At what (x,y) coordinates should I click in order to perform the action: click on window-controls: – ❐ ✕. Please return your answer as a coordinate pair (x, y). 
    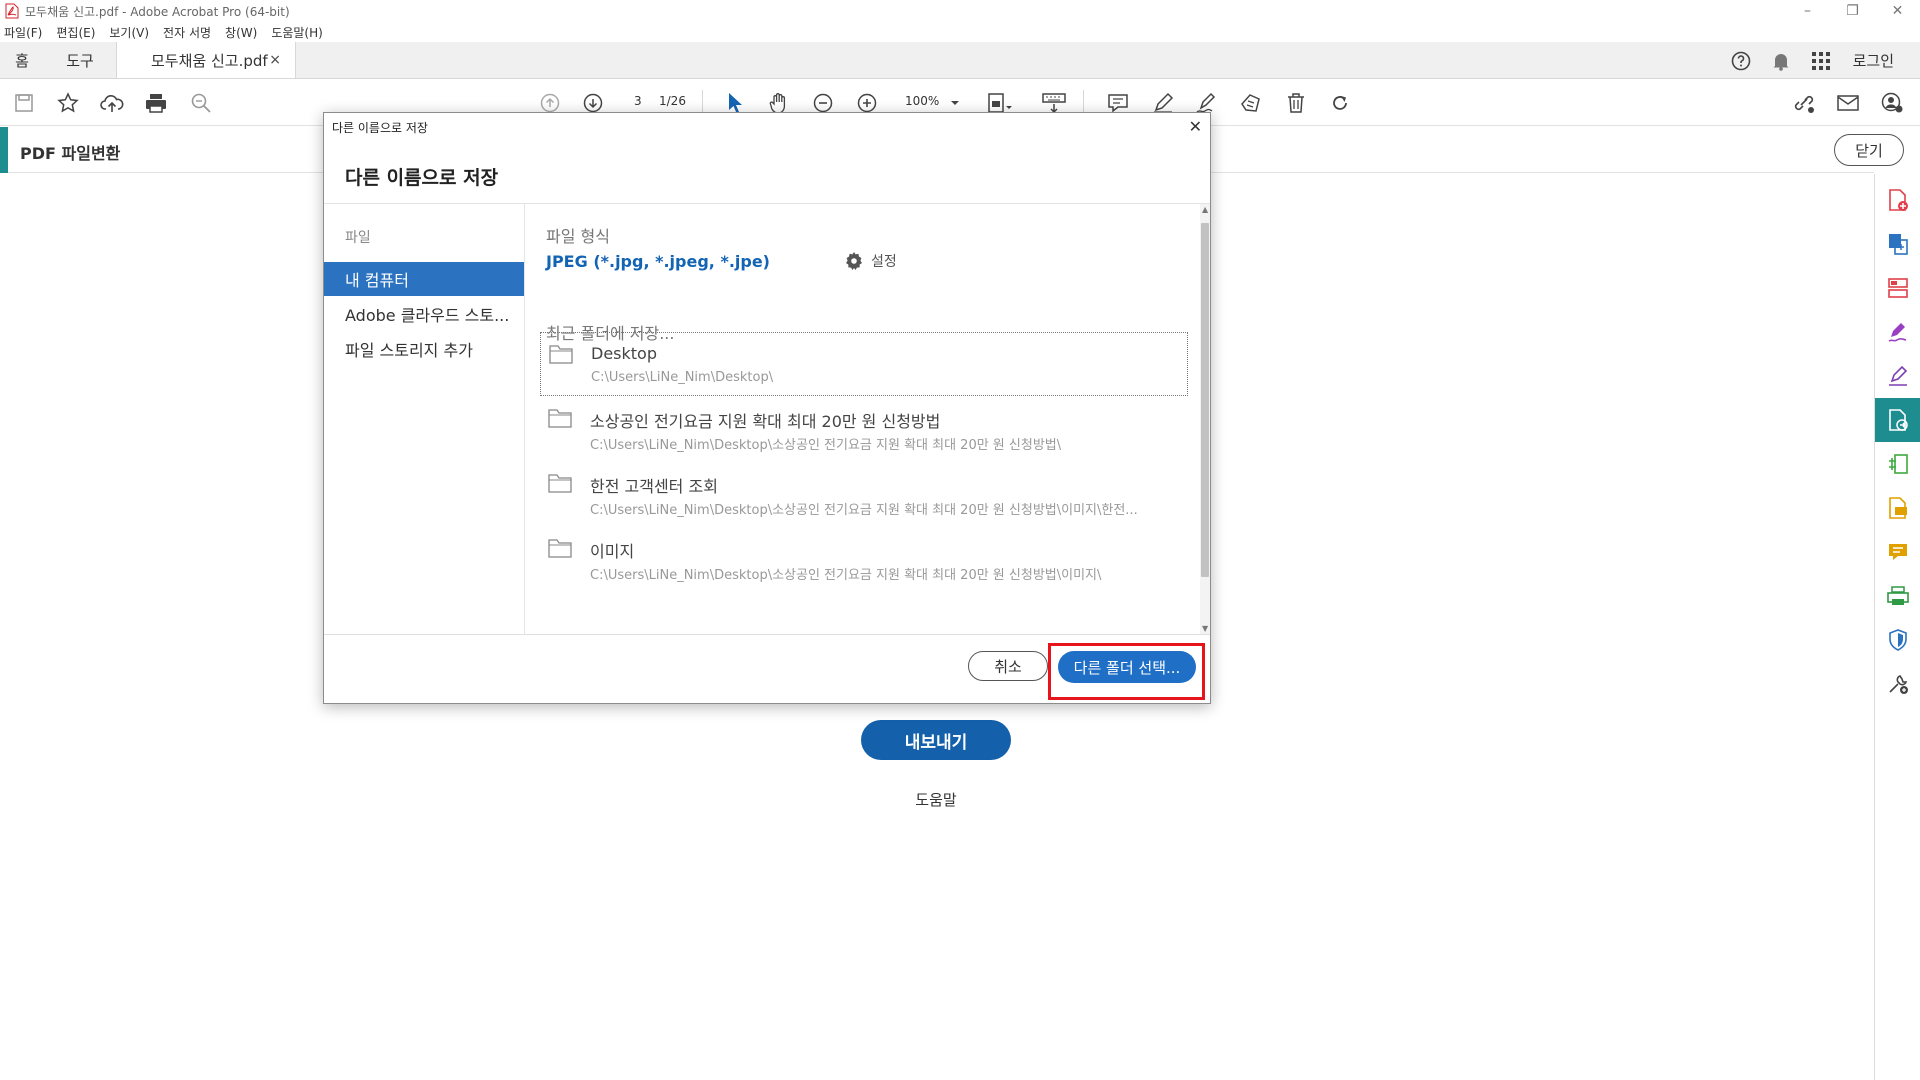
    Looking at the image, I should click on (1852, 11).